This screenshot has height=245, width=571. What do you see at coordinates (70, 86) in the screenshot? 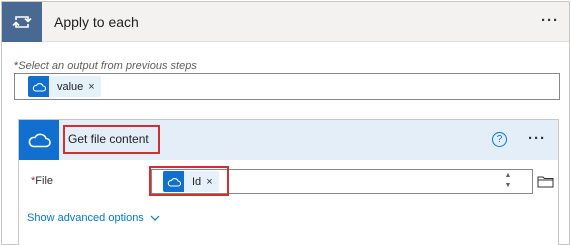
I see `value-token-label: value` at bounding box center [70, 86].